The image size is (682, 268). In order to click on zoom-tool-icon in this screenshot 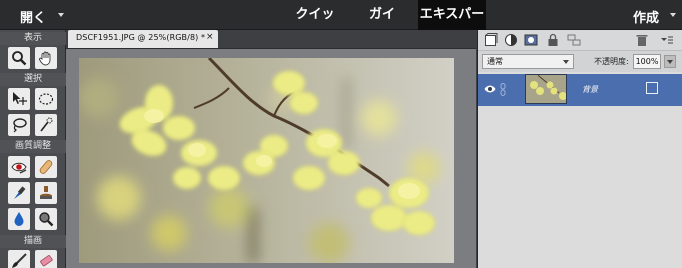, I will do `click(19, 58)`.